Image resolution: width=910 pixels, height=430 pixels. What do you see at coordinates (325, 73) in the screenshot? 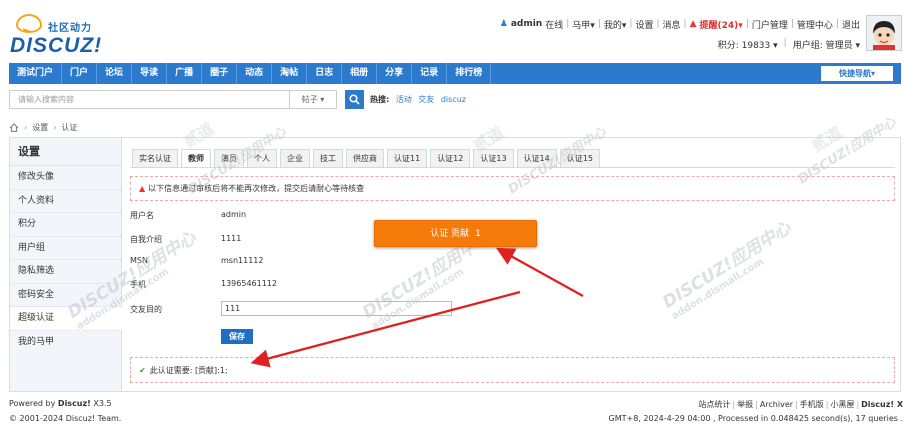
I see `nav-item: 日志` at bounding box center [325, 73].